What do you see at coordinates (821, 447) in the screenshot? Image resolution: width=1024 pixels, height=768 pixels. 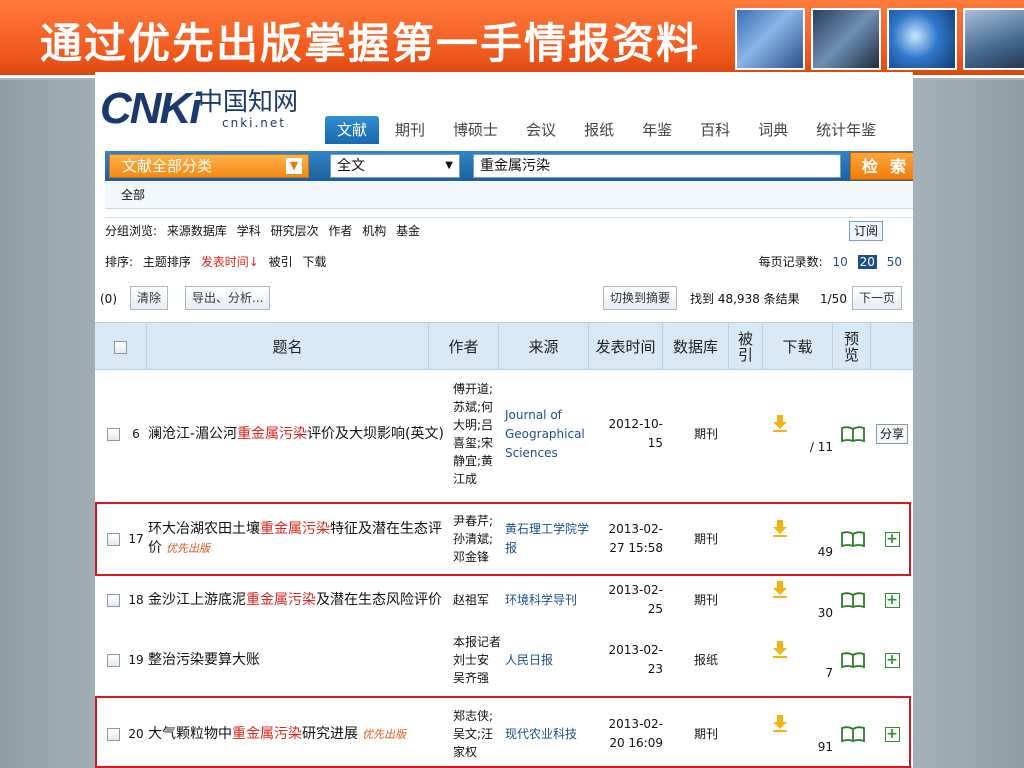 I see `download-count: / 11` at bounding box center [821, 447].